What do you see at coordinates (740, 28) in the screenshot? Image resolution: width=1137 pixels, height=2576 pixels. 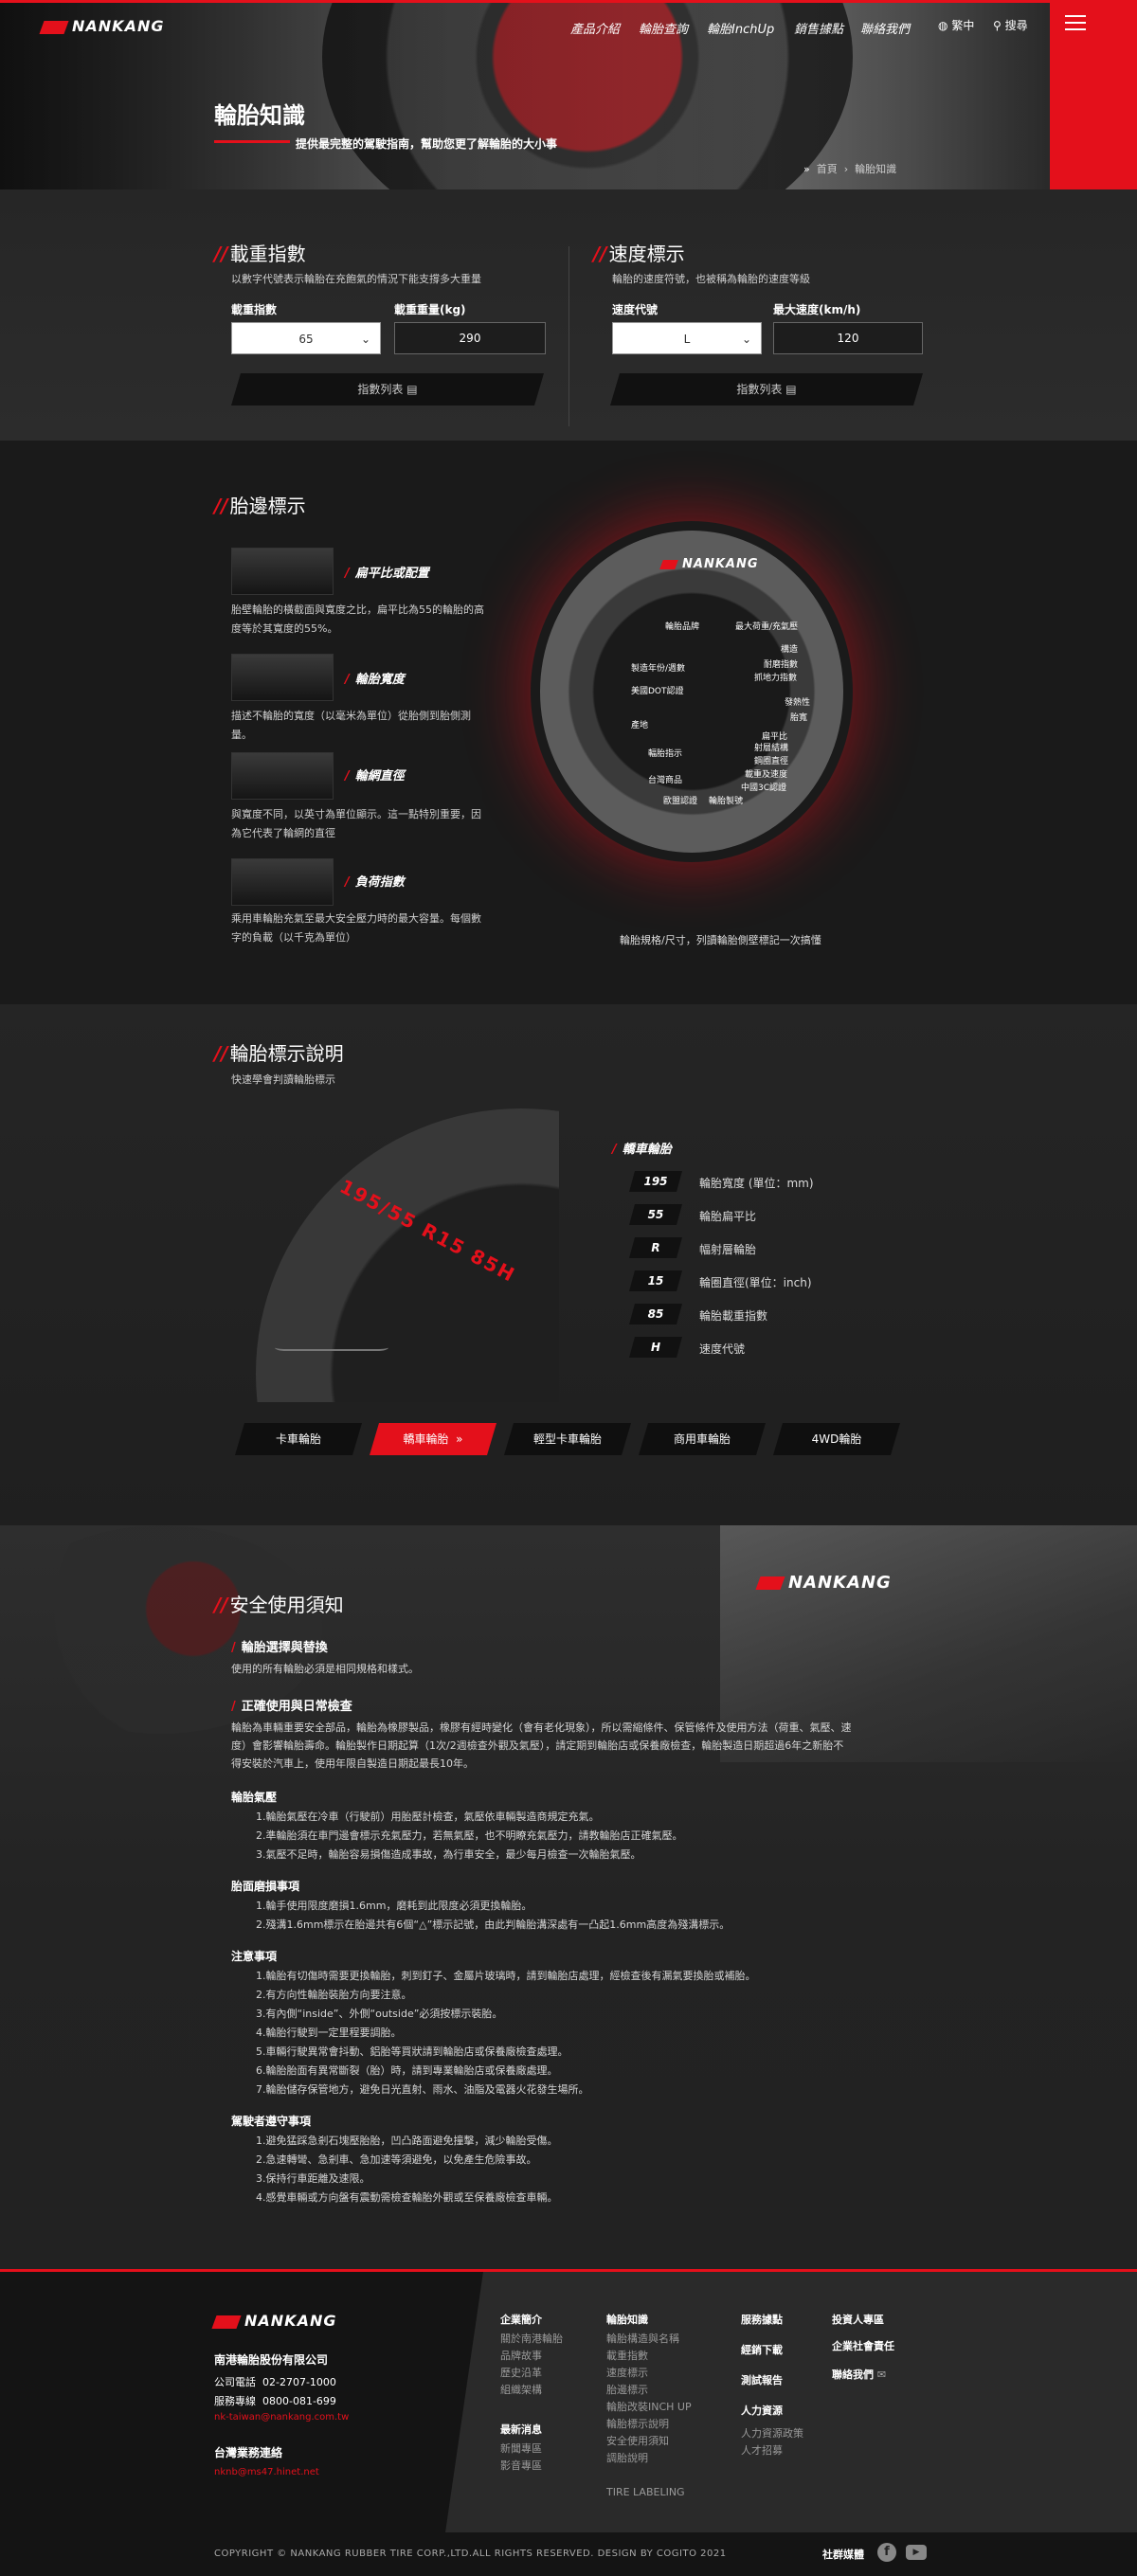 I see `nav-item-inchup: 輪胎InchUp` at bounding box center [740, 28].